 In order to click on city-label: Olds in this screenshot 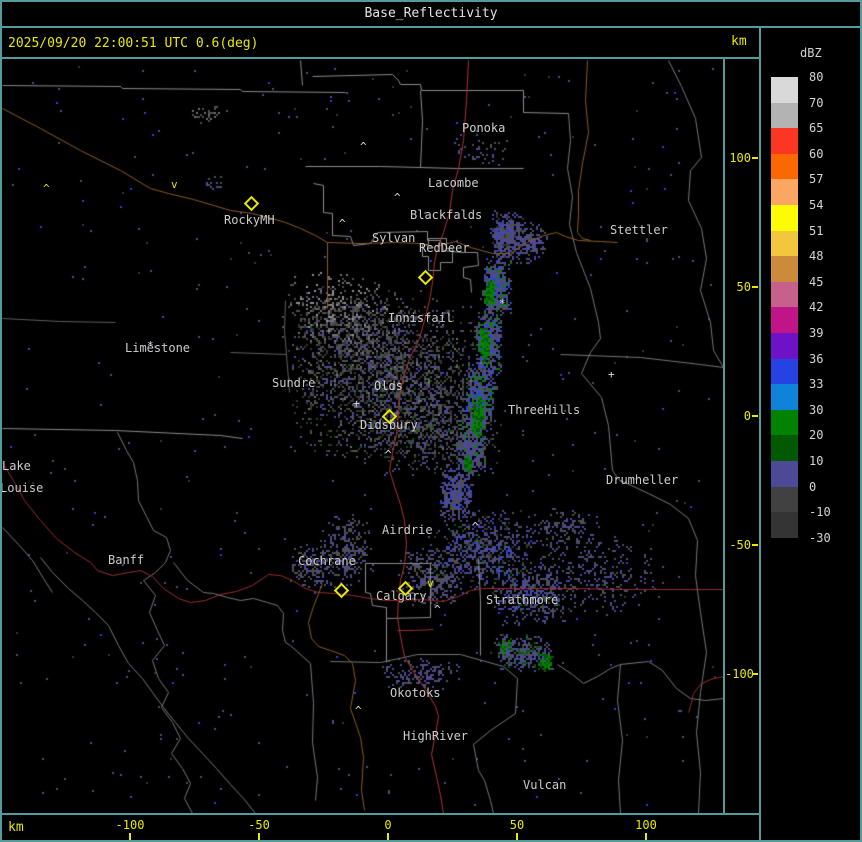, I will do `click(388, 386)`.